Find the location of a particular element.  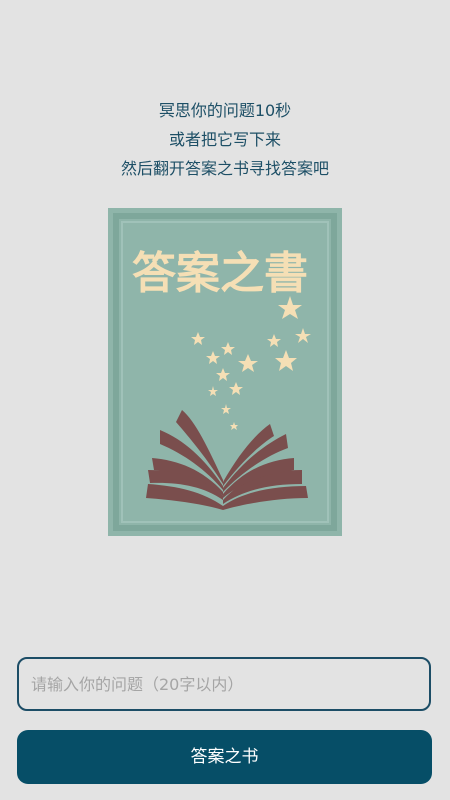

intro-line-3: 然后翻开答案之书寻找答案吧 is located at coordinates (224, 168).